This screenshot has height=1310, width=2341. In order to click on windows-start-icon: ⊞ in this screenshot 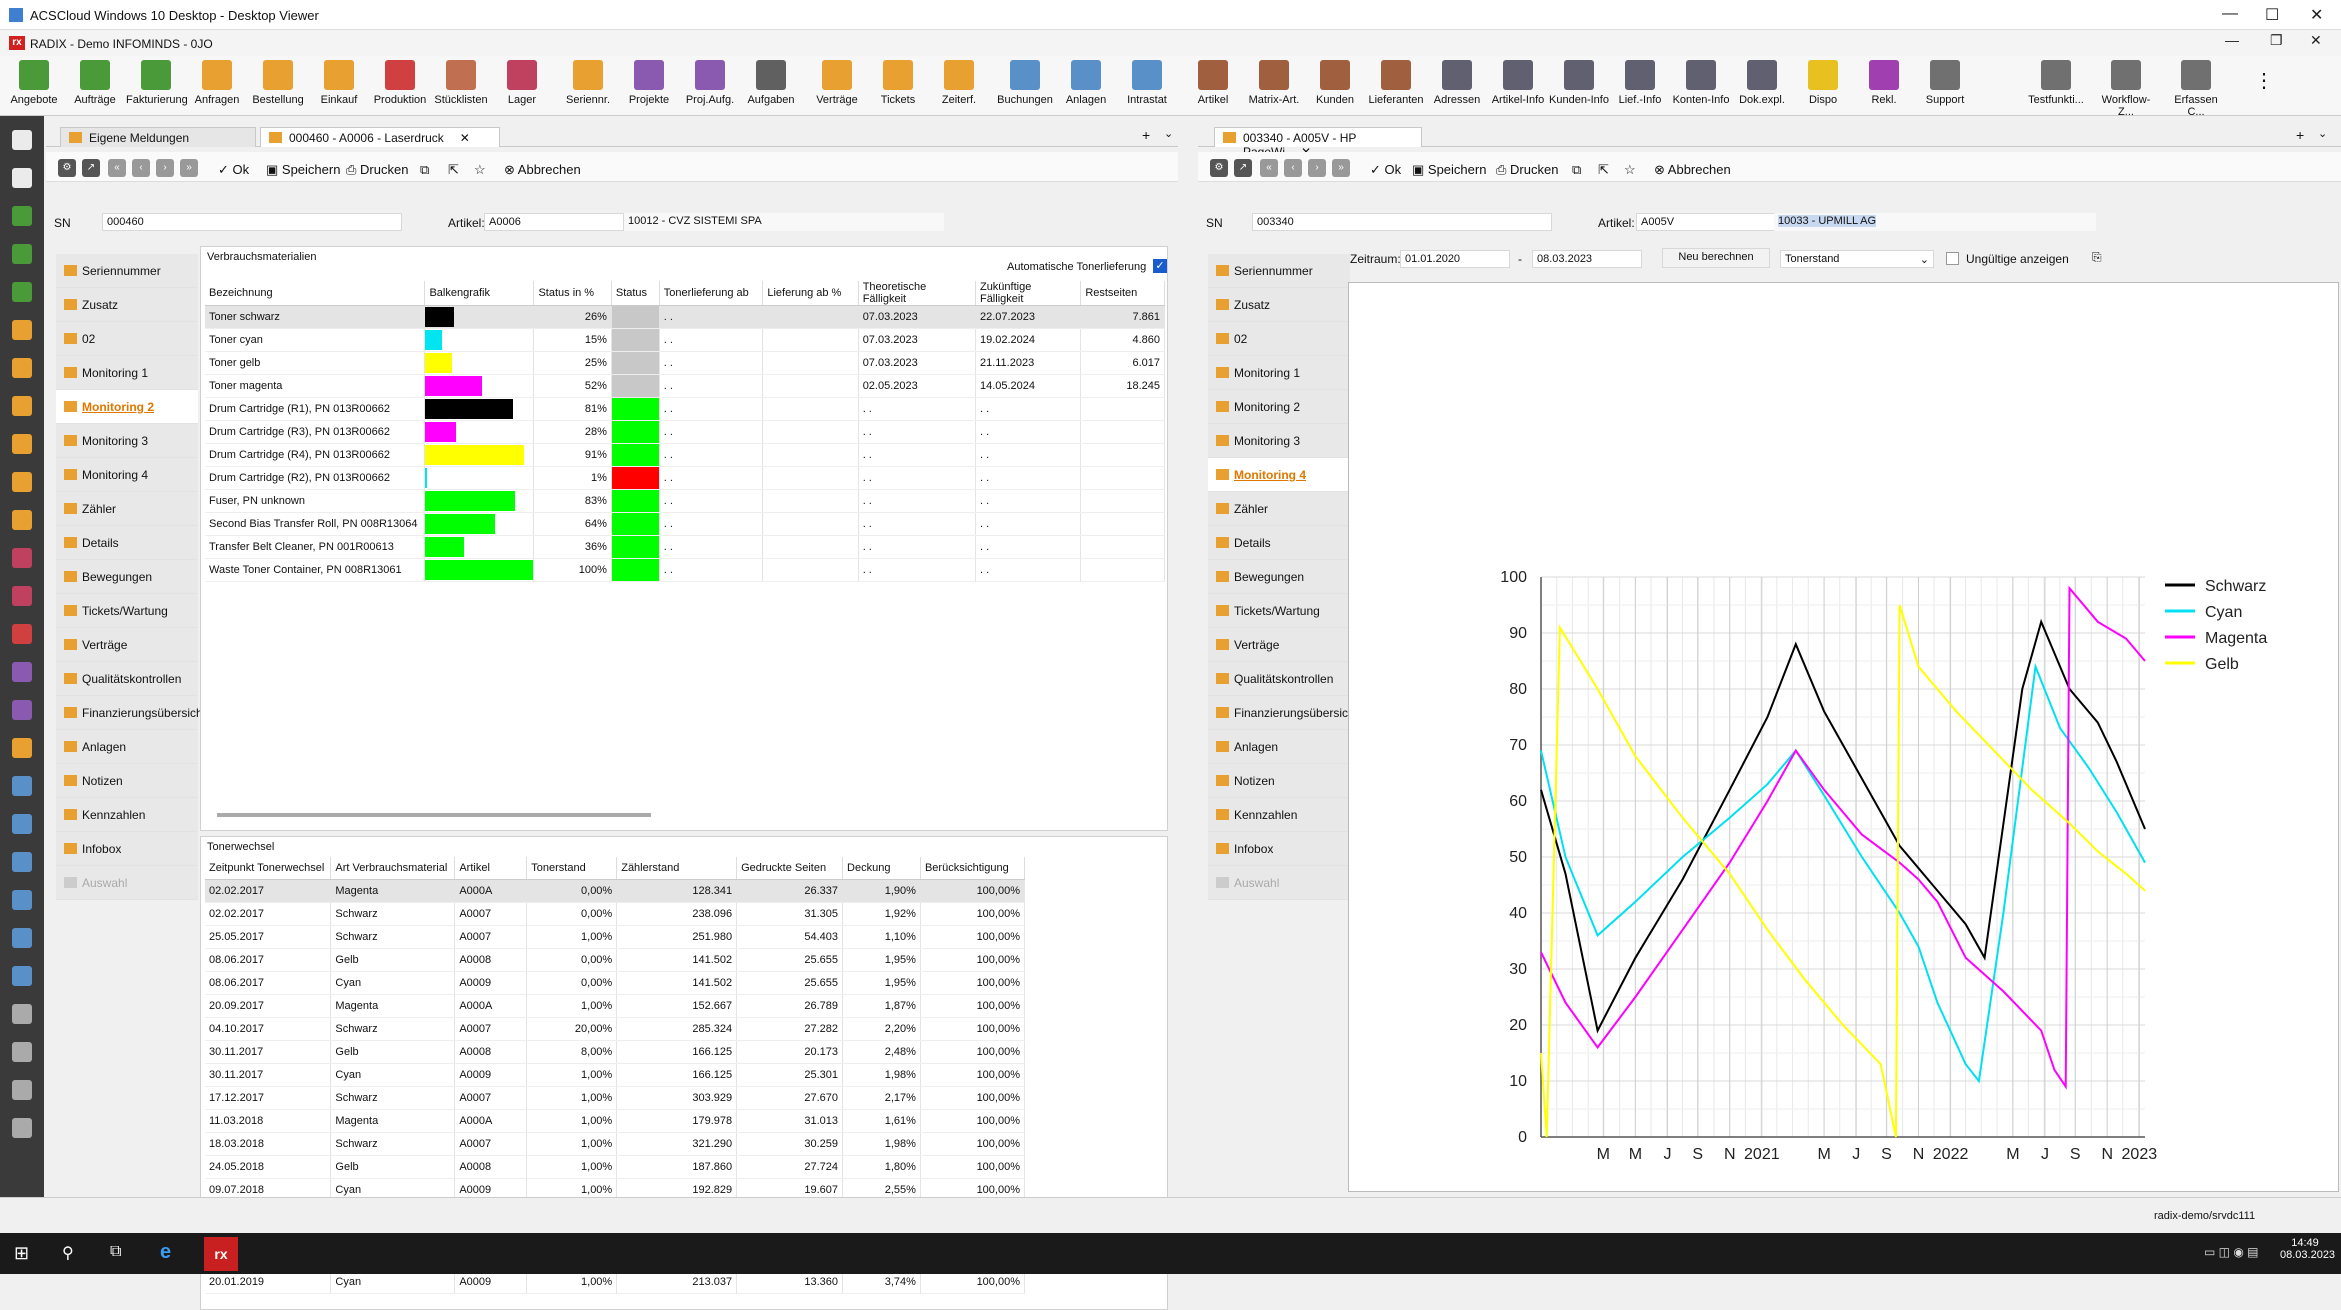, I will do `click(21, 1253)`.